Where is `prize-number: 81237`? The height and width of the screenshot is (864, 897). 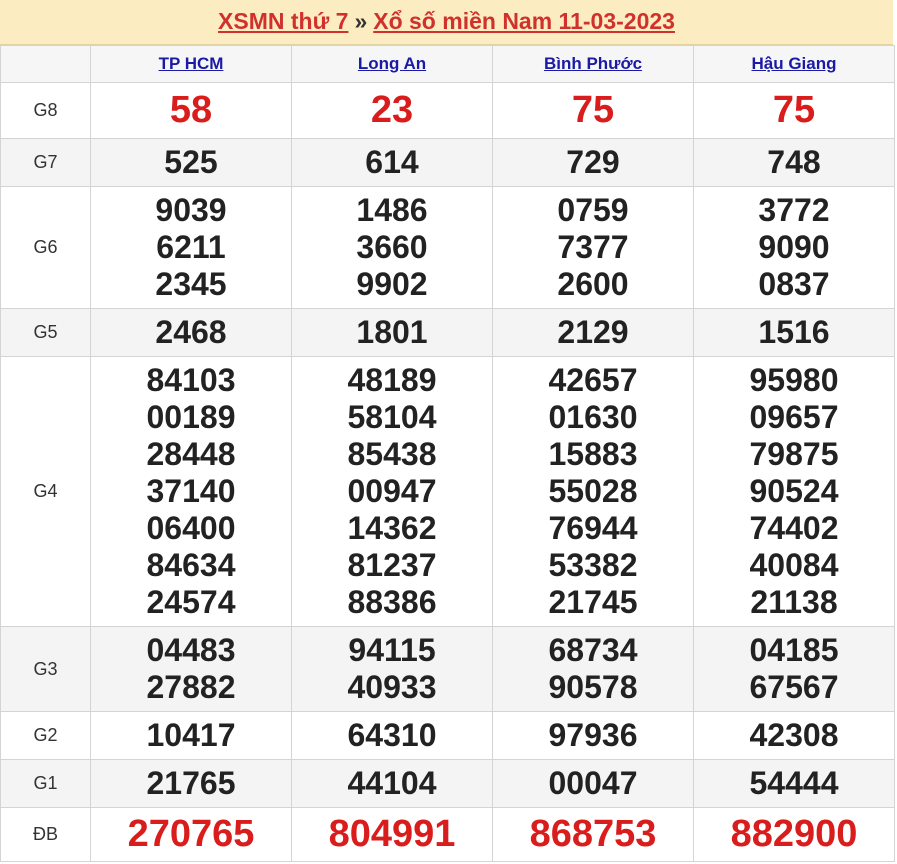
prize-number: 81237 is located at coordinates (392, 565).